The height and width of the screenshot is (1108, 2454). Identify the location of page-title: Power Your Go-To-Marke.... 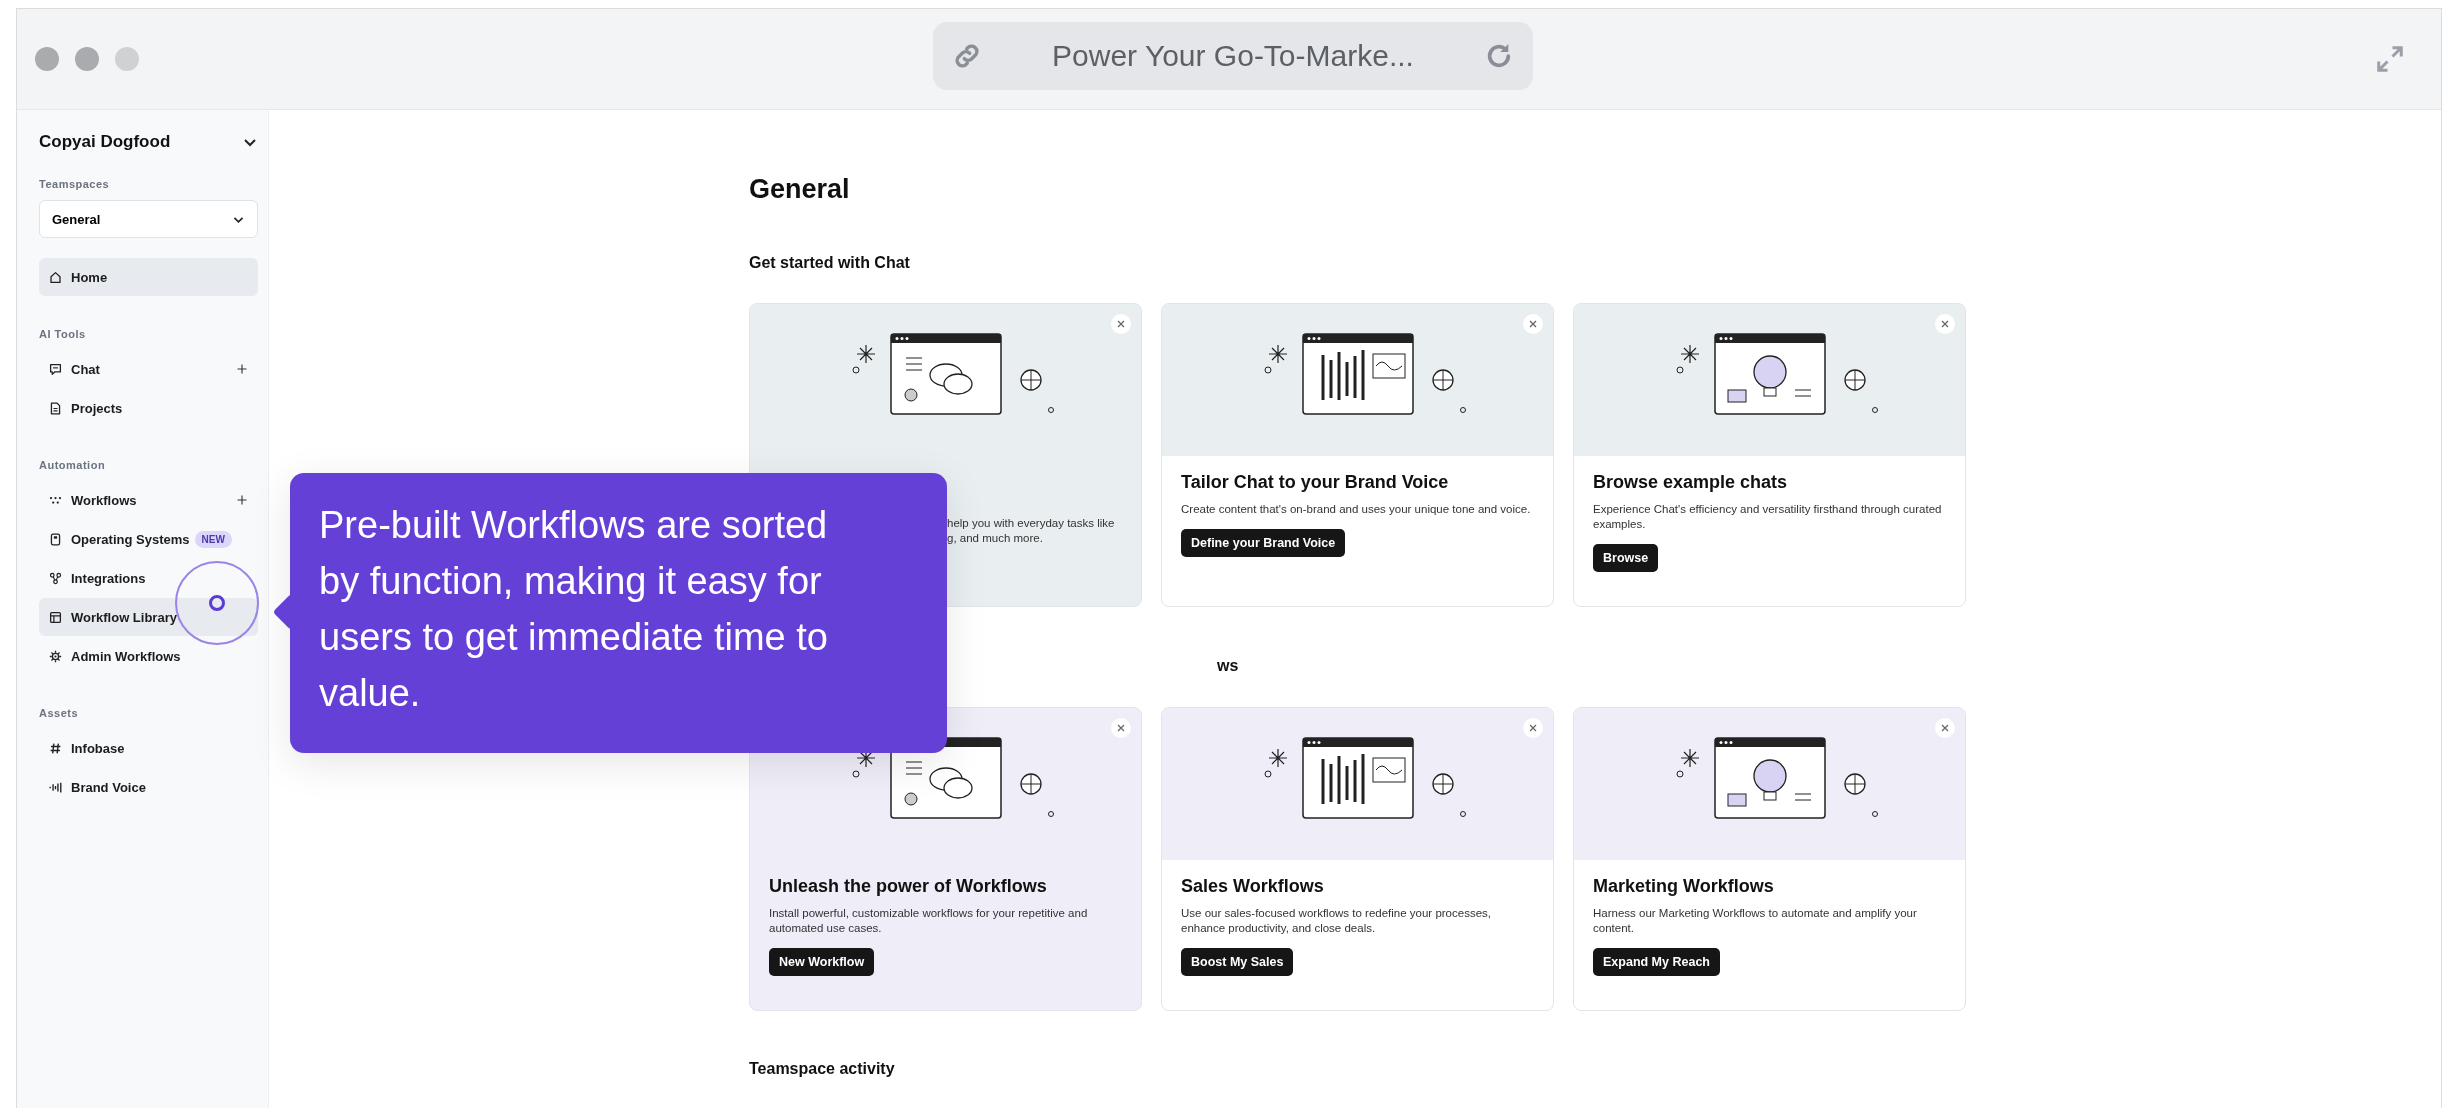
(1233, 56).